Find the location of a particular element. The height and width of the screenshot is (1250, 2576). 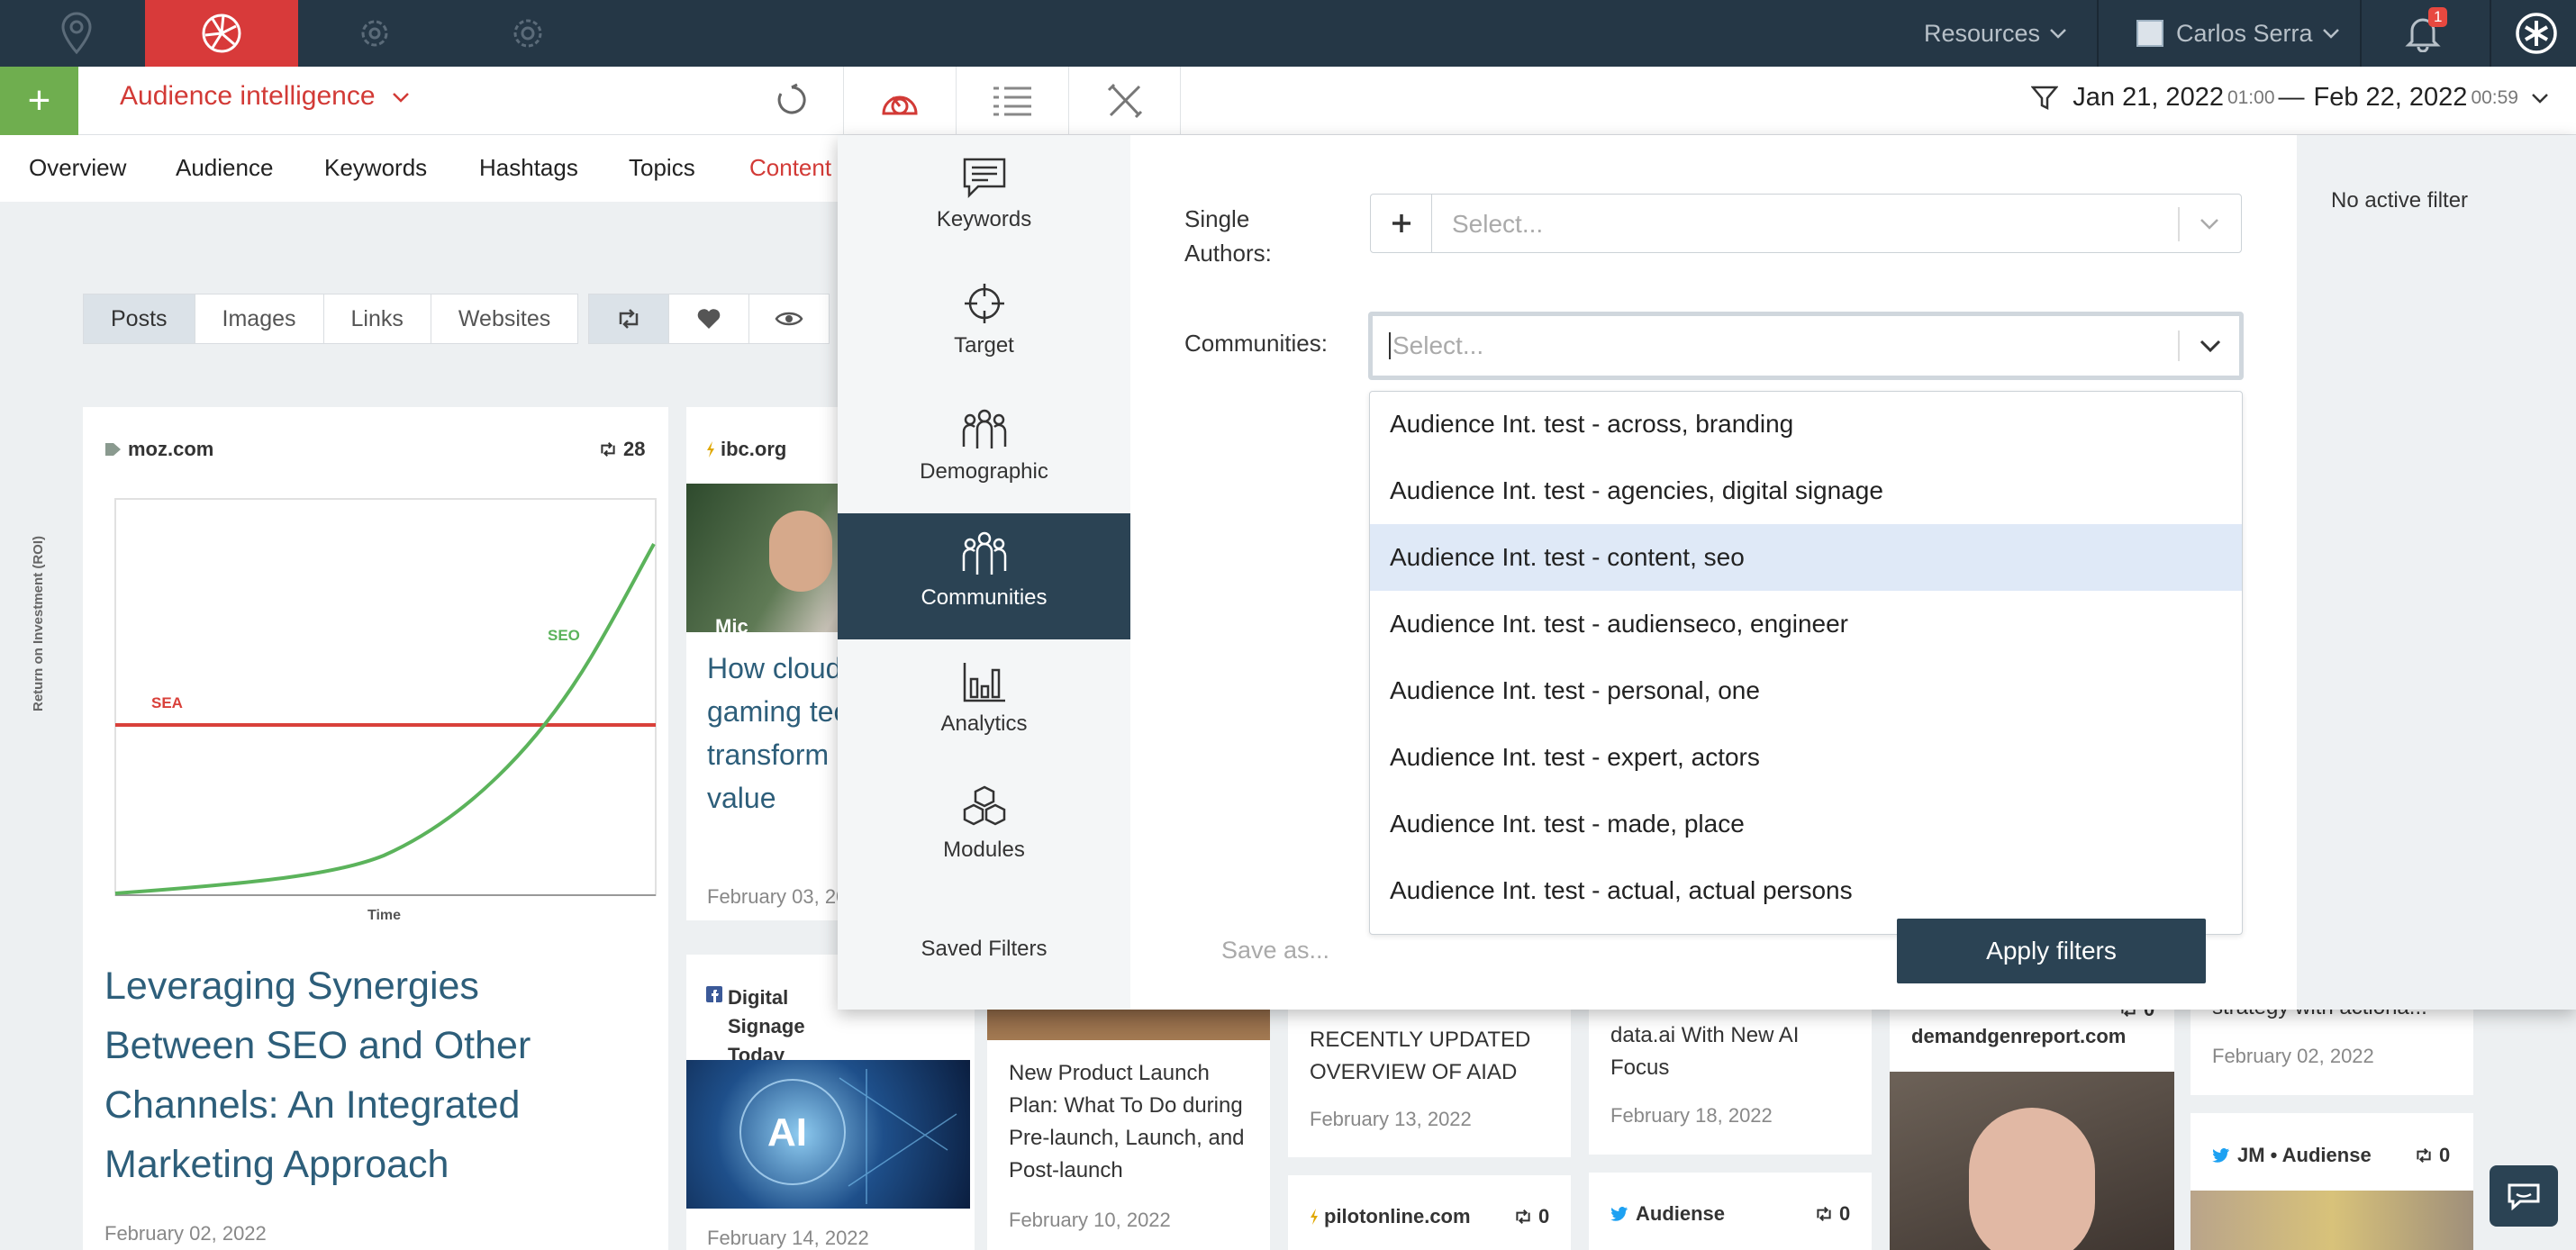

sort-likes-button is located at coordinates (708, 319).